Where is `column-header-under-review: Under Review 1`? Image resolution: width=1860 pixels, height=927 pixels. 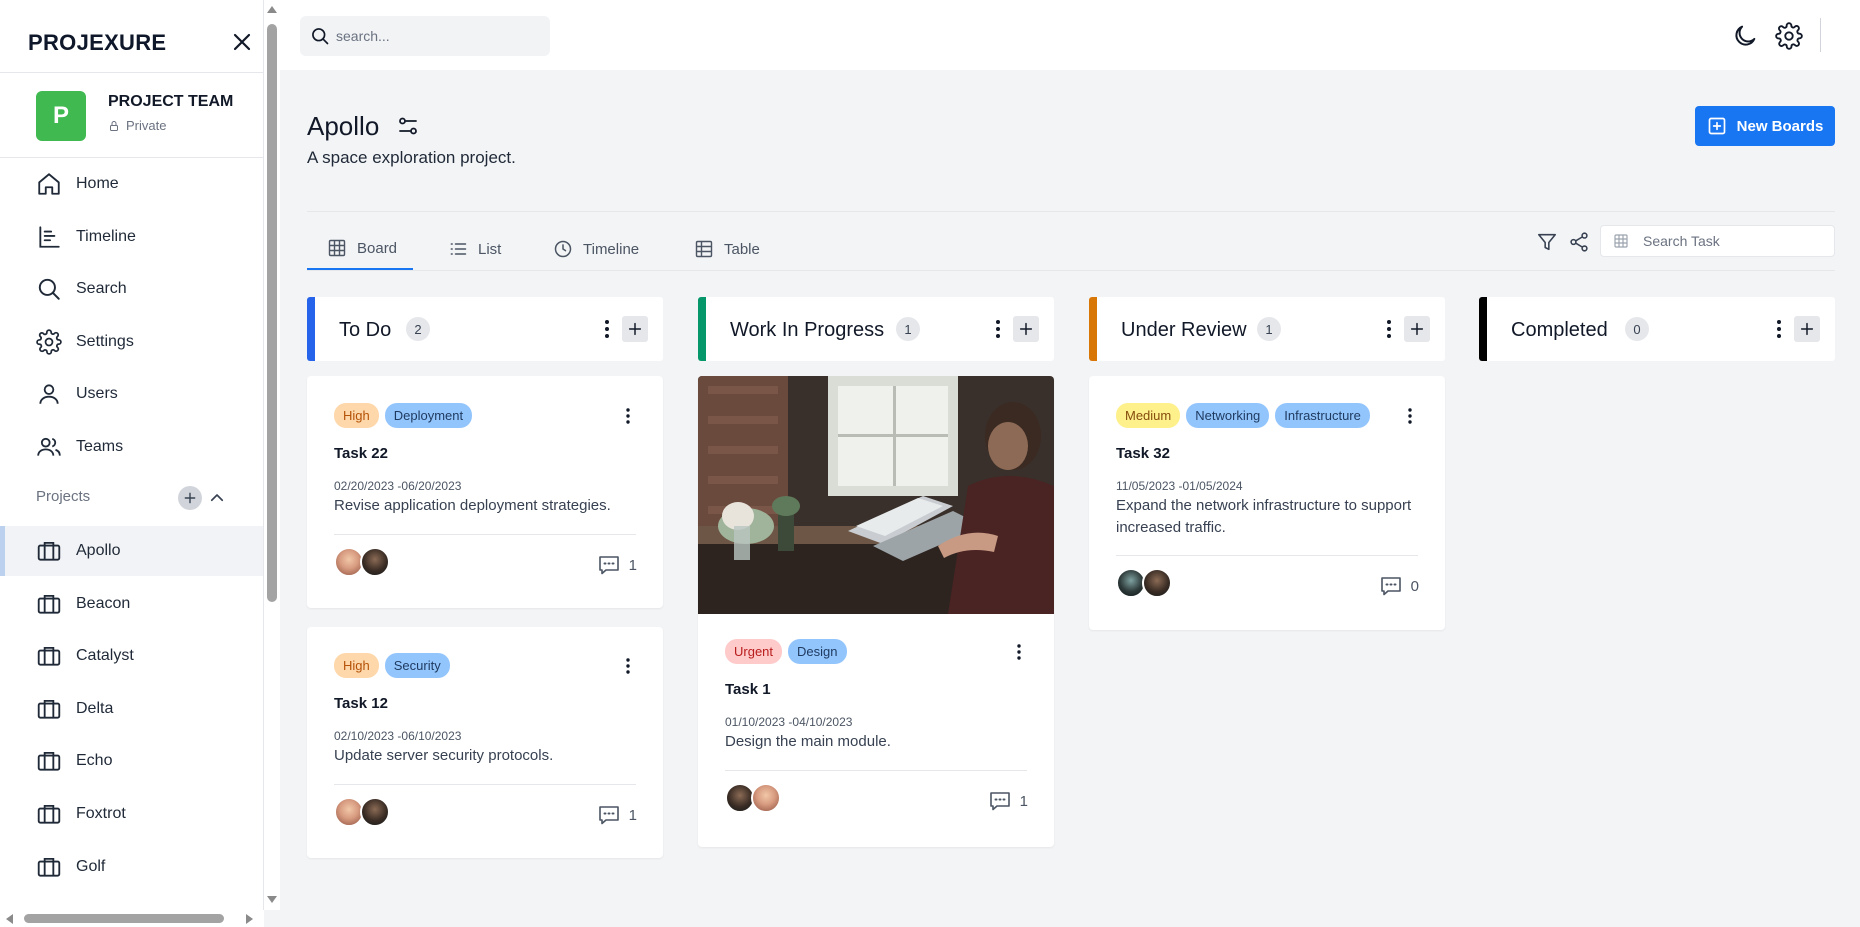 column-header-under-review: Under Review 1 is located at coordinates (1267, 329).